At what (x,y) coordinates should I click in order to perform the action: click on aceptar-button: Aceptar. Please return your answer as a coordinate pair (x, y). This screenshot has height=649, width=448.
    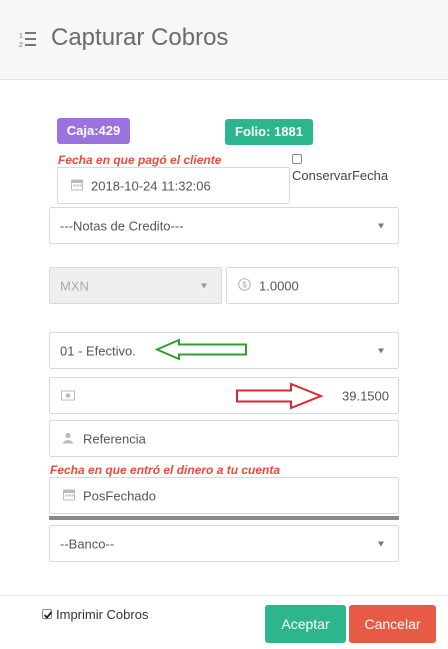
    Looking at the image, I should click on (305, 624).